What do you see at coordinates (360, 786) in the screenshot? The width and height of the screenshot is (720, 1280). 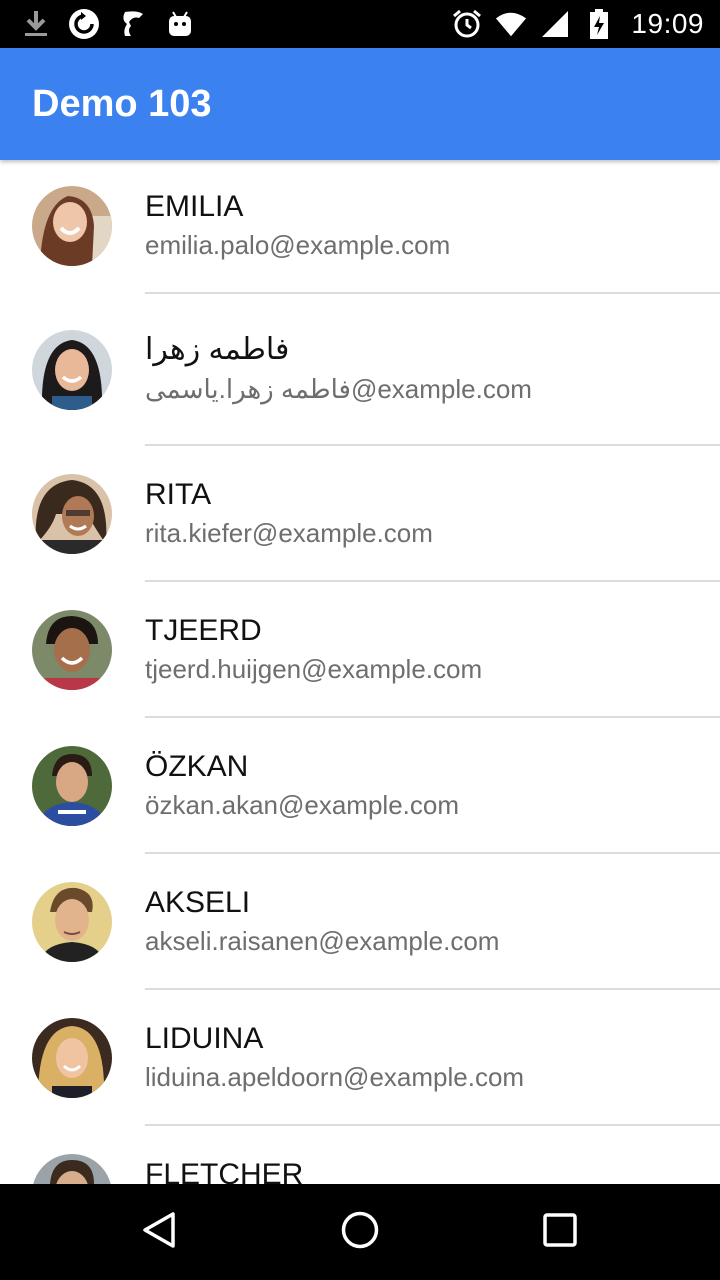 I see `contact-item-ozkan: ÖZKAN özkan.akan@example.com` at bounding box center [360, 786].